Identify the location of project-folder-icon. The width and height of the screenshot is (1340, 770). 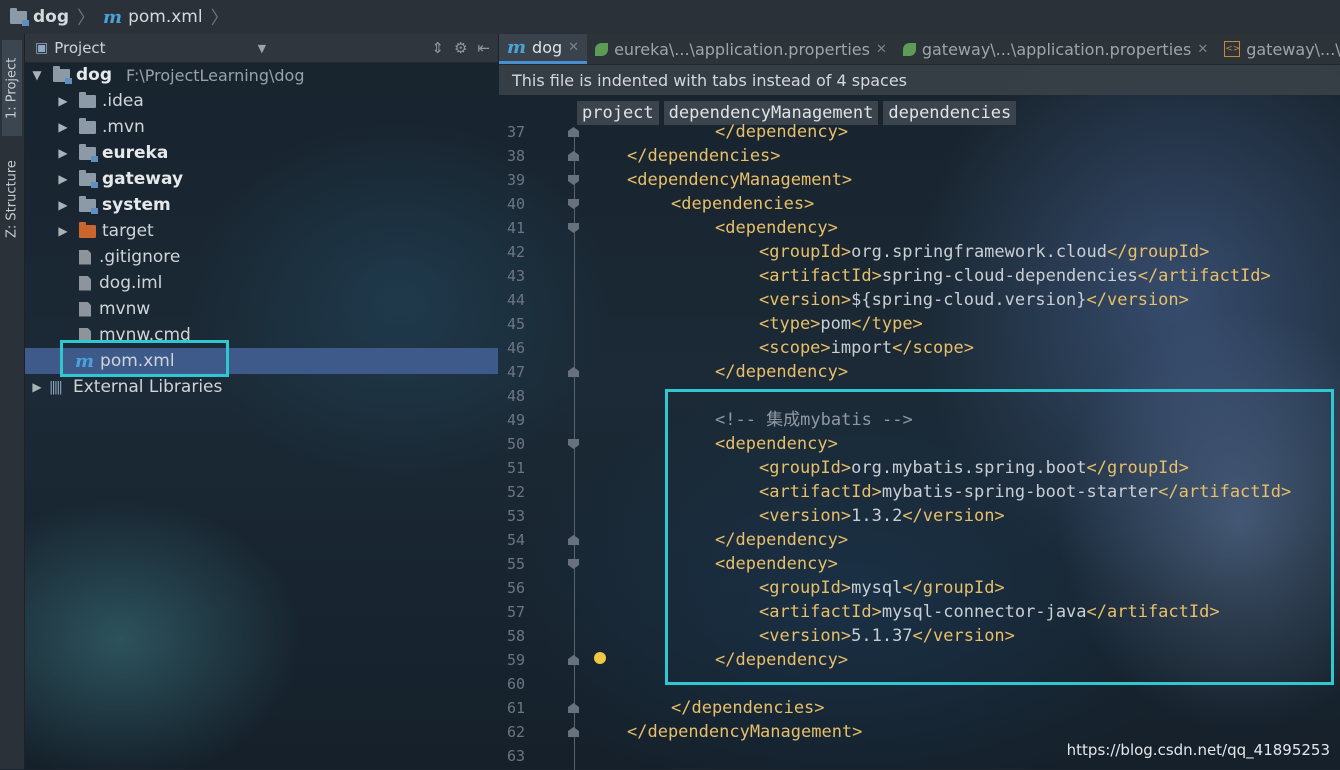
(19, 16).